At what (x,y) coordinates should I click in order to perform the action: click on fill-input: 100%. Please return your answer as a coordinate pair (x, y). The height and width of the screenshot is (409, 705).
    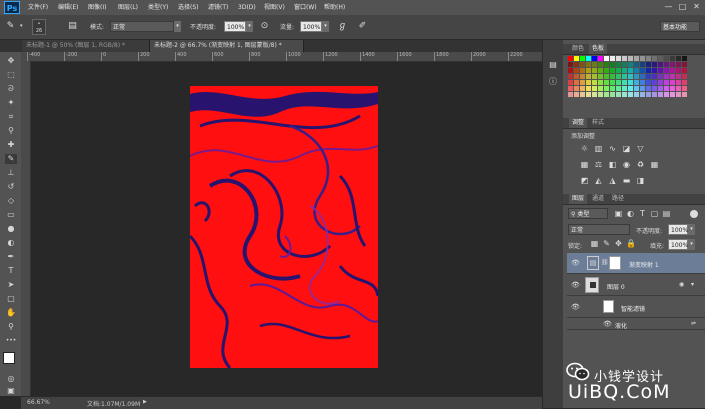
    Looking at the image, I should click on (678, 244).